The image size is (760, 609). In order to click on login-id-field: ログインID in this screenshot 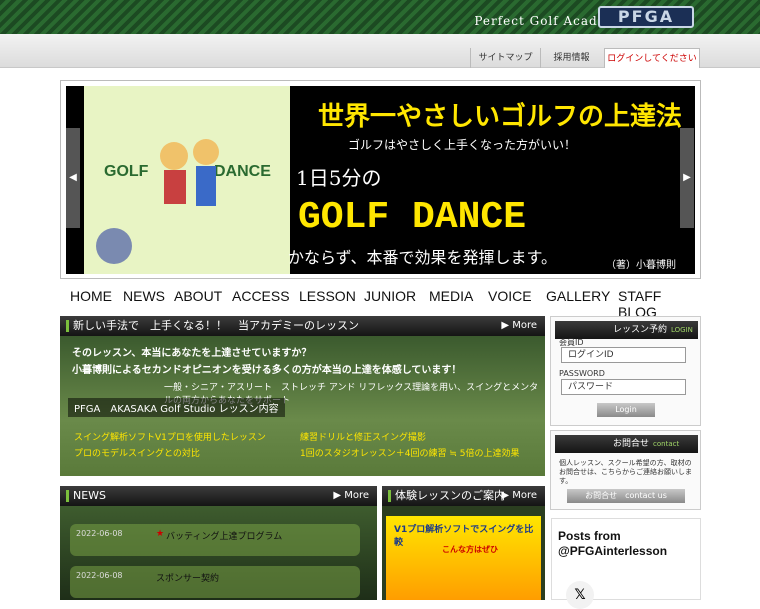, I will do `click(623, 355)`.